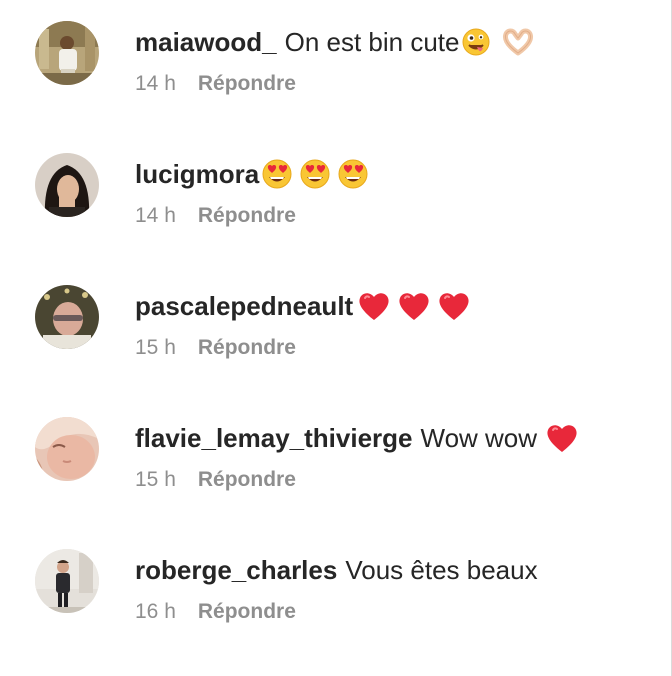 This screenshot has width=672, height=676. What do you see at coordinates (206, 42) in the screenshot?
I see `comment-username: maiawood_` at bounding box center [206, 42].